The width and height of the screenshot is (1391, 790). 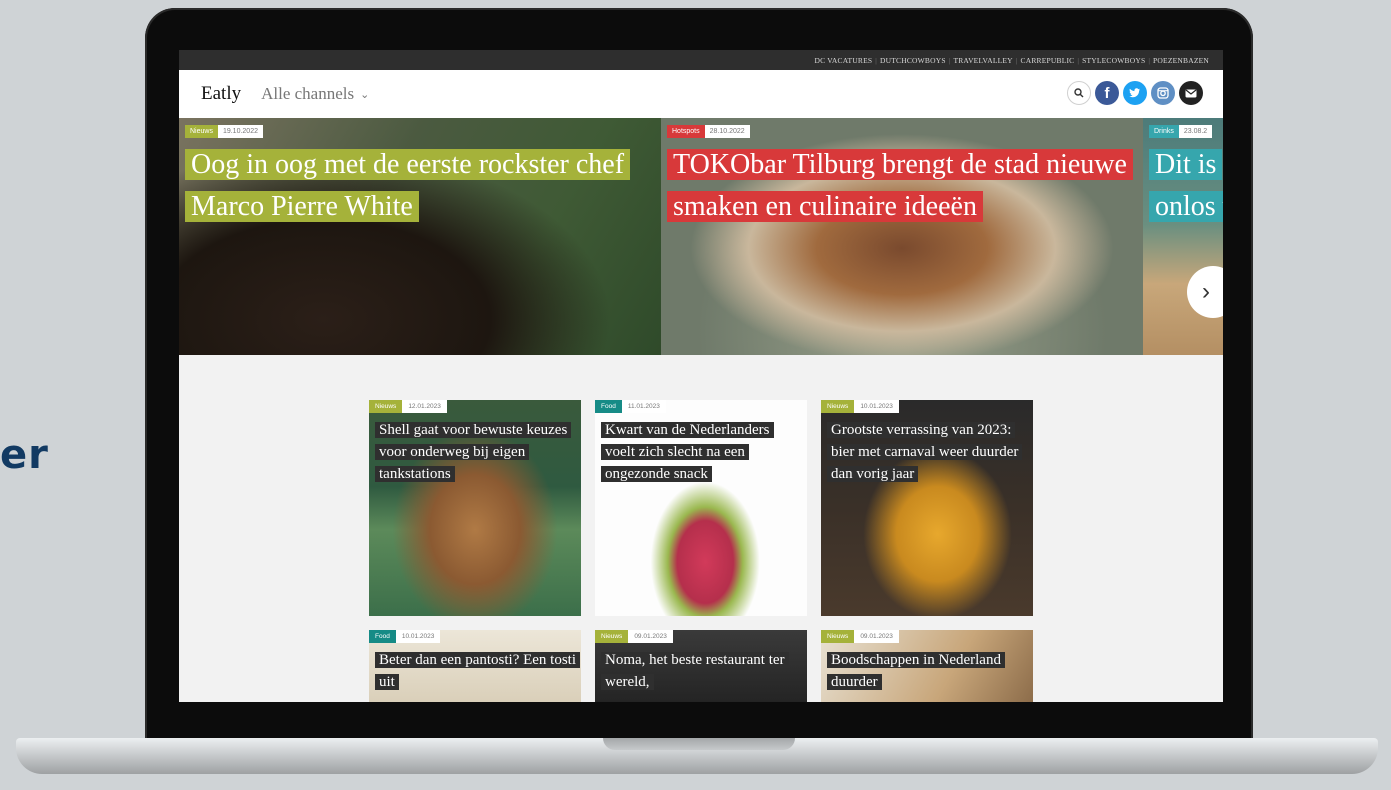 I want to click on channels-label: Alle channels, so click(x=308, y=93).